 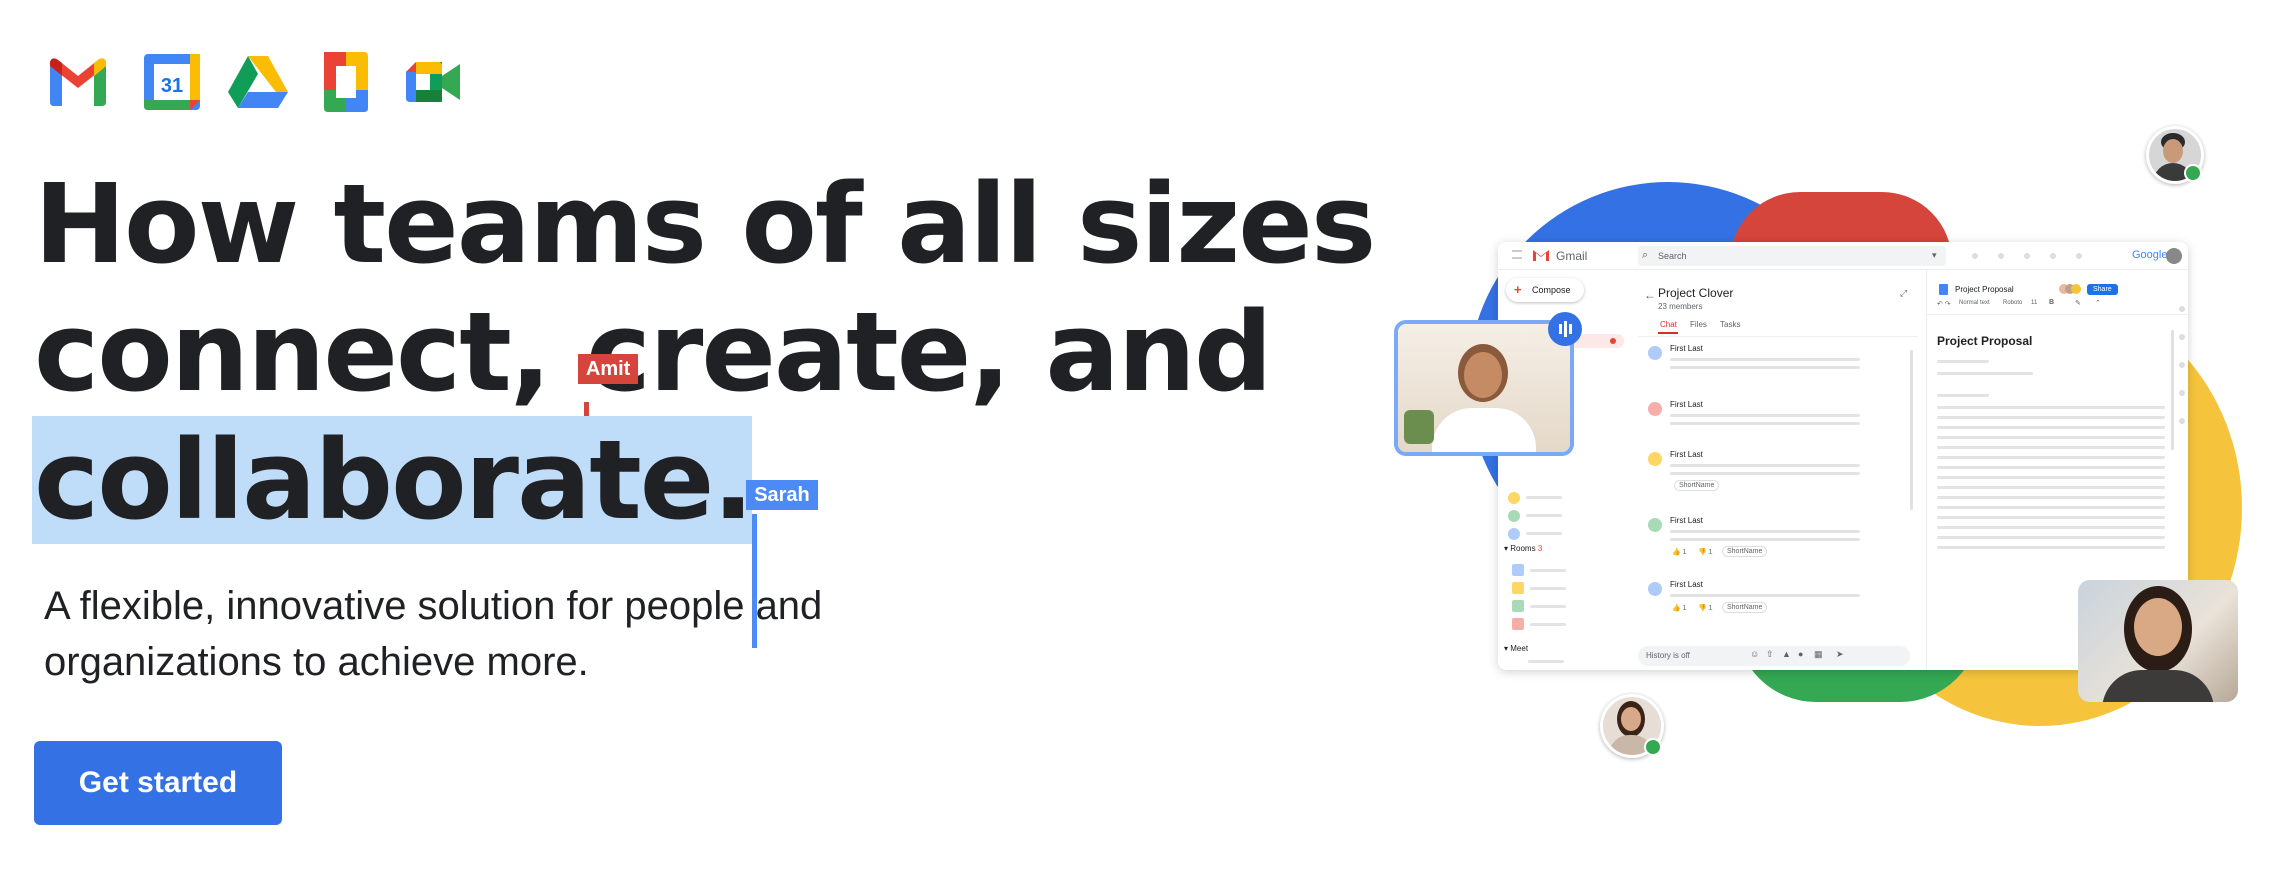 What do you see at coordinates (1974, 303) in the screenshot?
I see `style-select: Normal text` at bounding box center [1974, 303].